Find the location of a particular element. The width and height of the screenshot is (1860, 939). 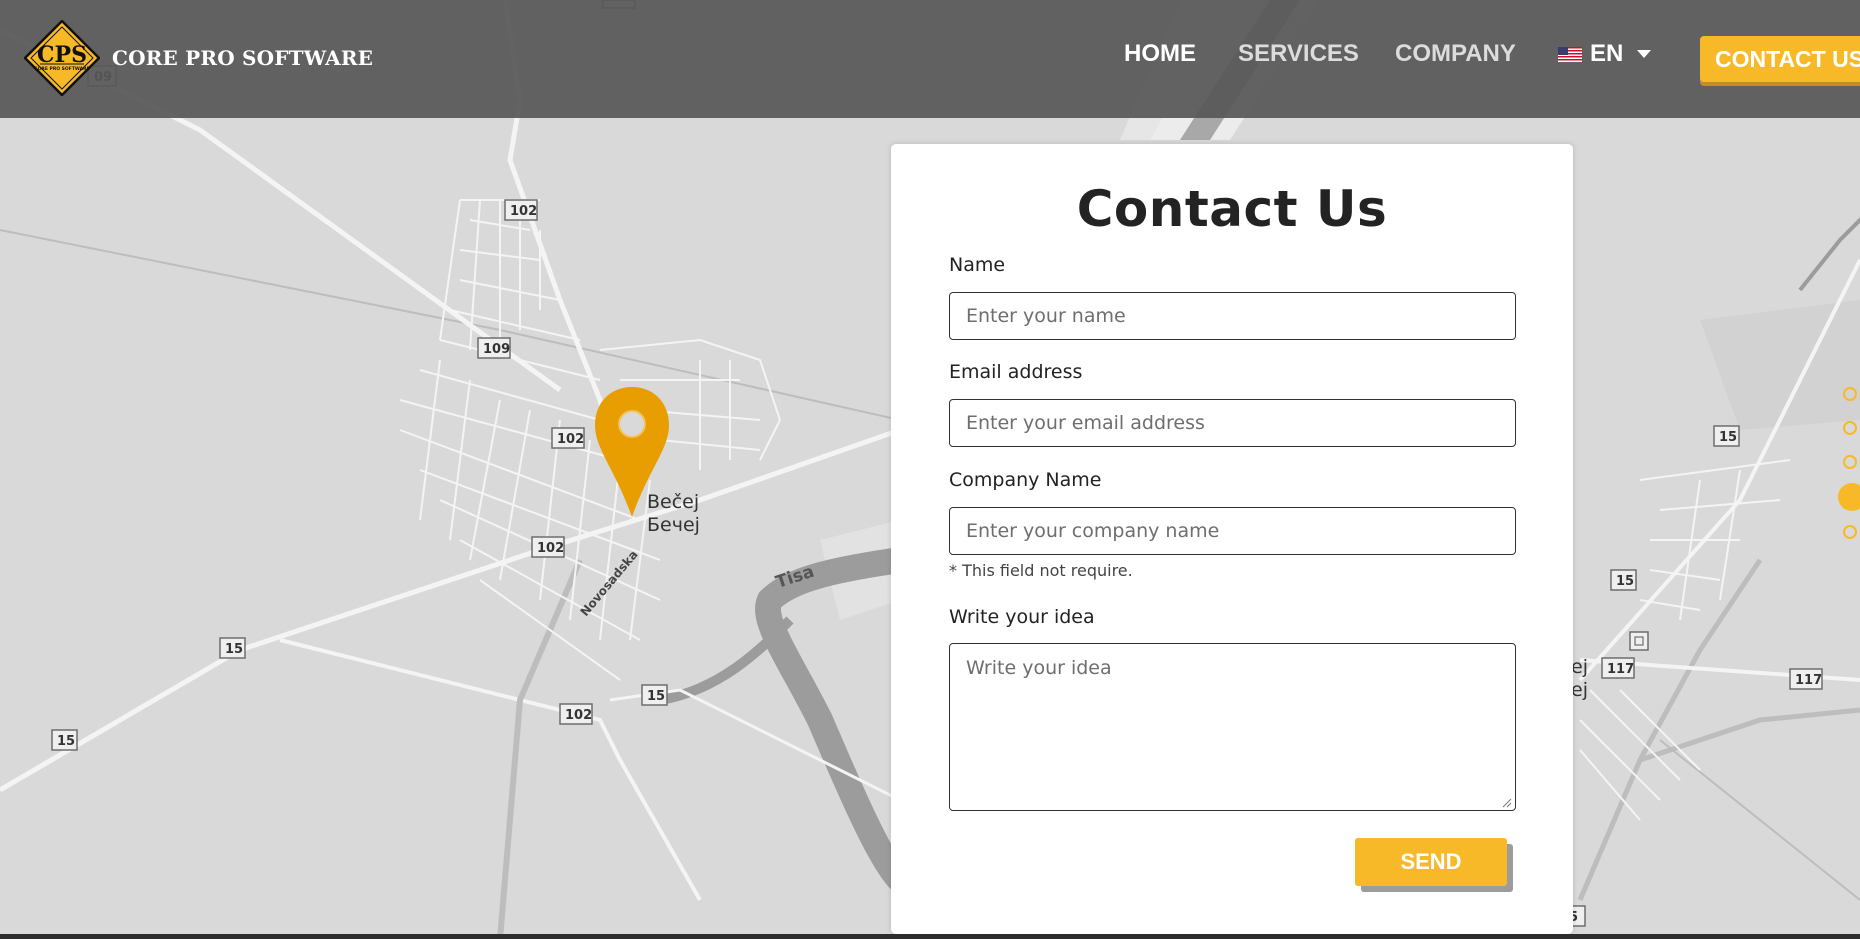

form-title: Contact Us is located at coordinates (1232, 209).